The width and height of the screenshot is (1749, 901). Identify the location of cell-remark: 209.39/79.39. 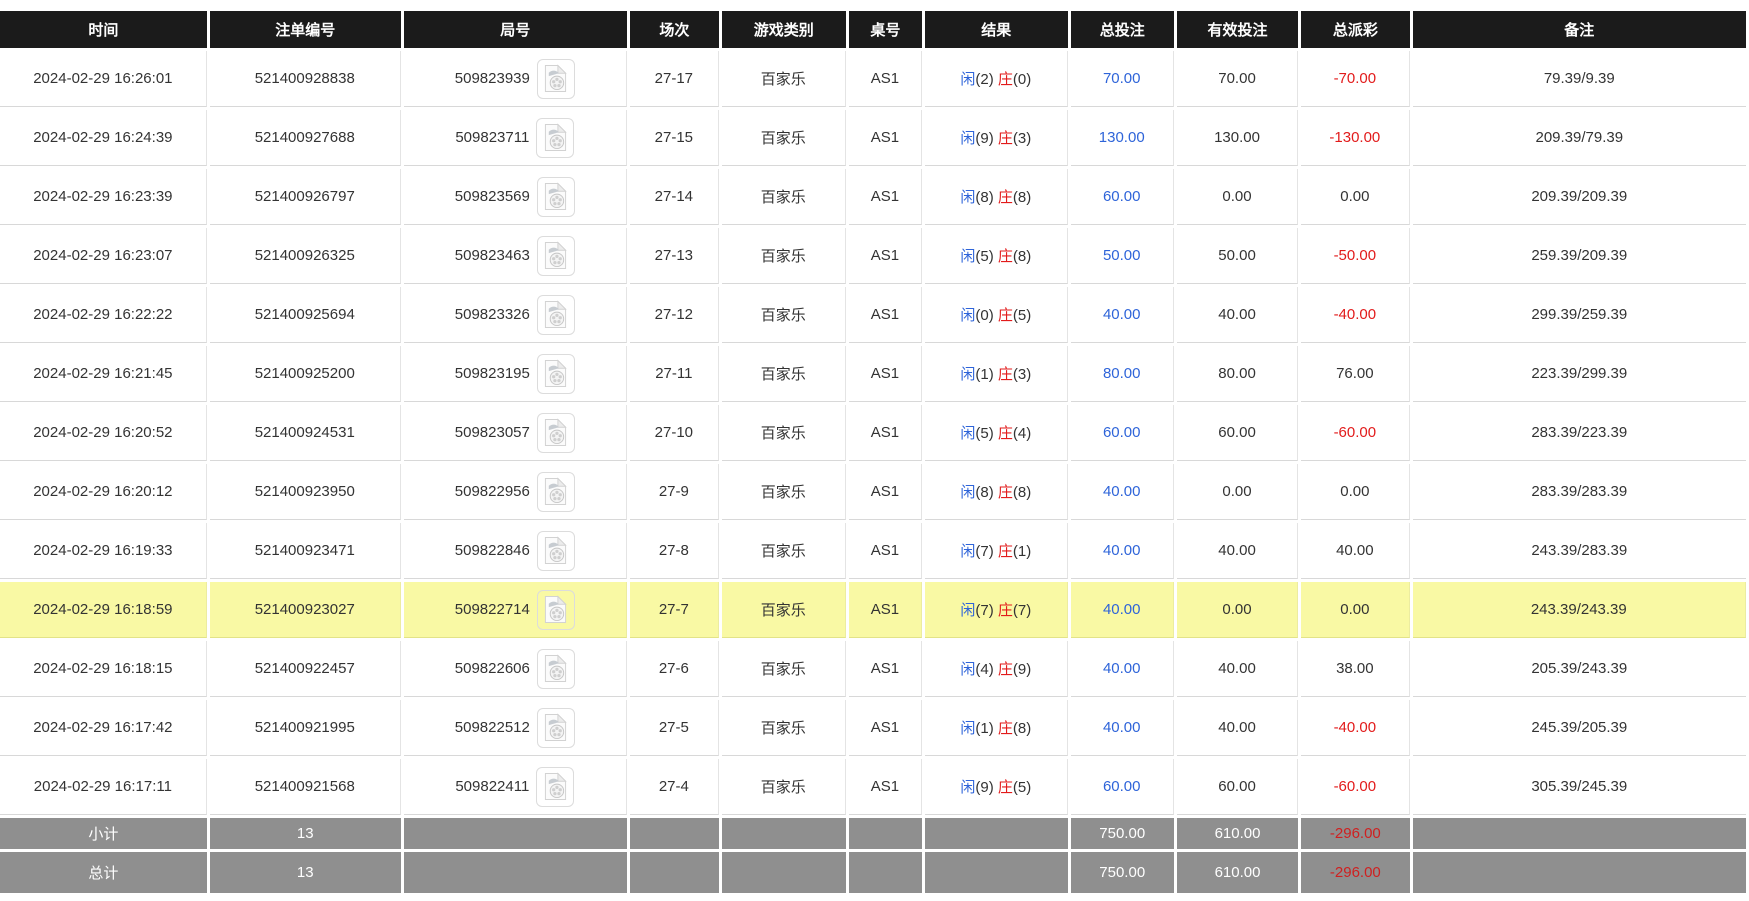
(1579, 138).